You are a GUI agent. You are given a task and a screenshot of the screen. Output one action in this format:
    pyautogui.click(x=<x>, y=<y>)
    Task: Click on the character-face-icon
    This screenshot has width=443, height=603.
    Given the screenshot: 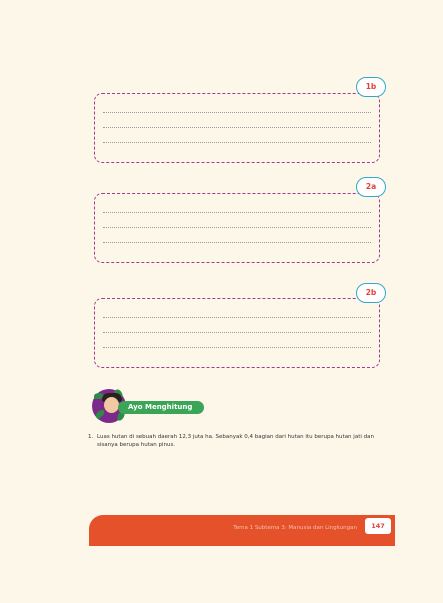 What is the action you would take?
    pyautogui.click(x=111, y=405)
    